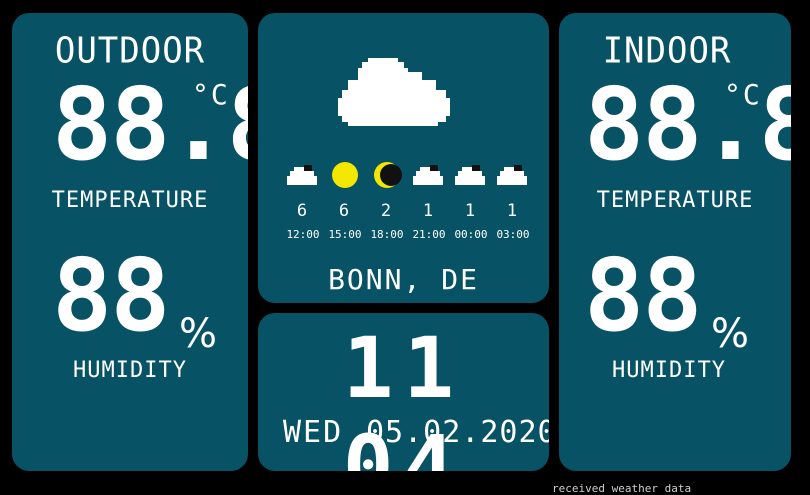 Image resolution: width=810 pixels, height=495 pixels. I want to click on forecast-time: 00:00, so click(471, 234).